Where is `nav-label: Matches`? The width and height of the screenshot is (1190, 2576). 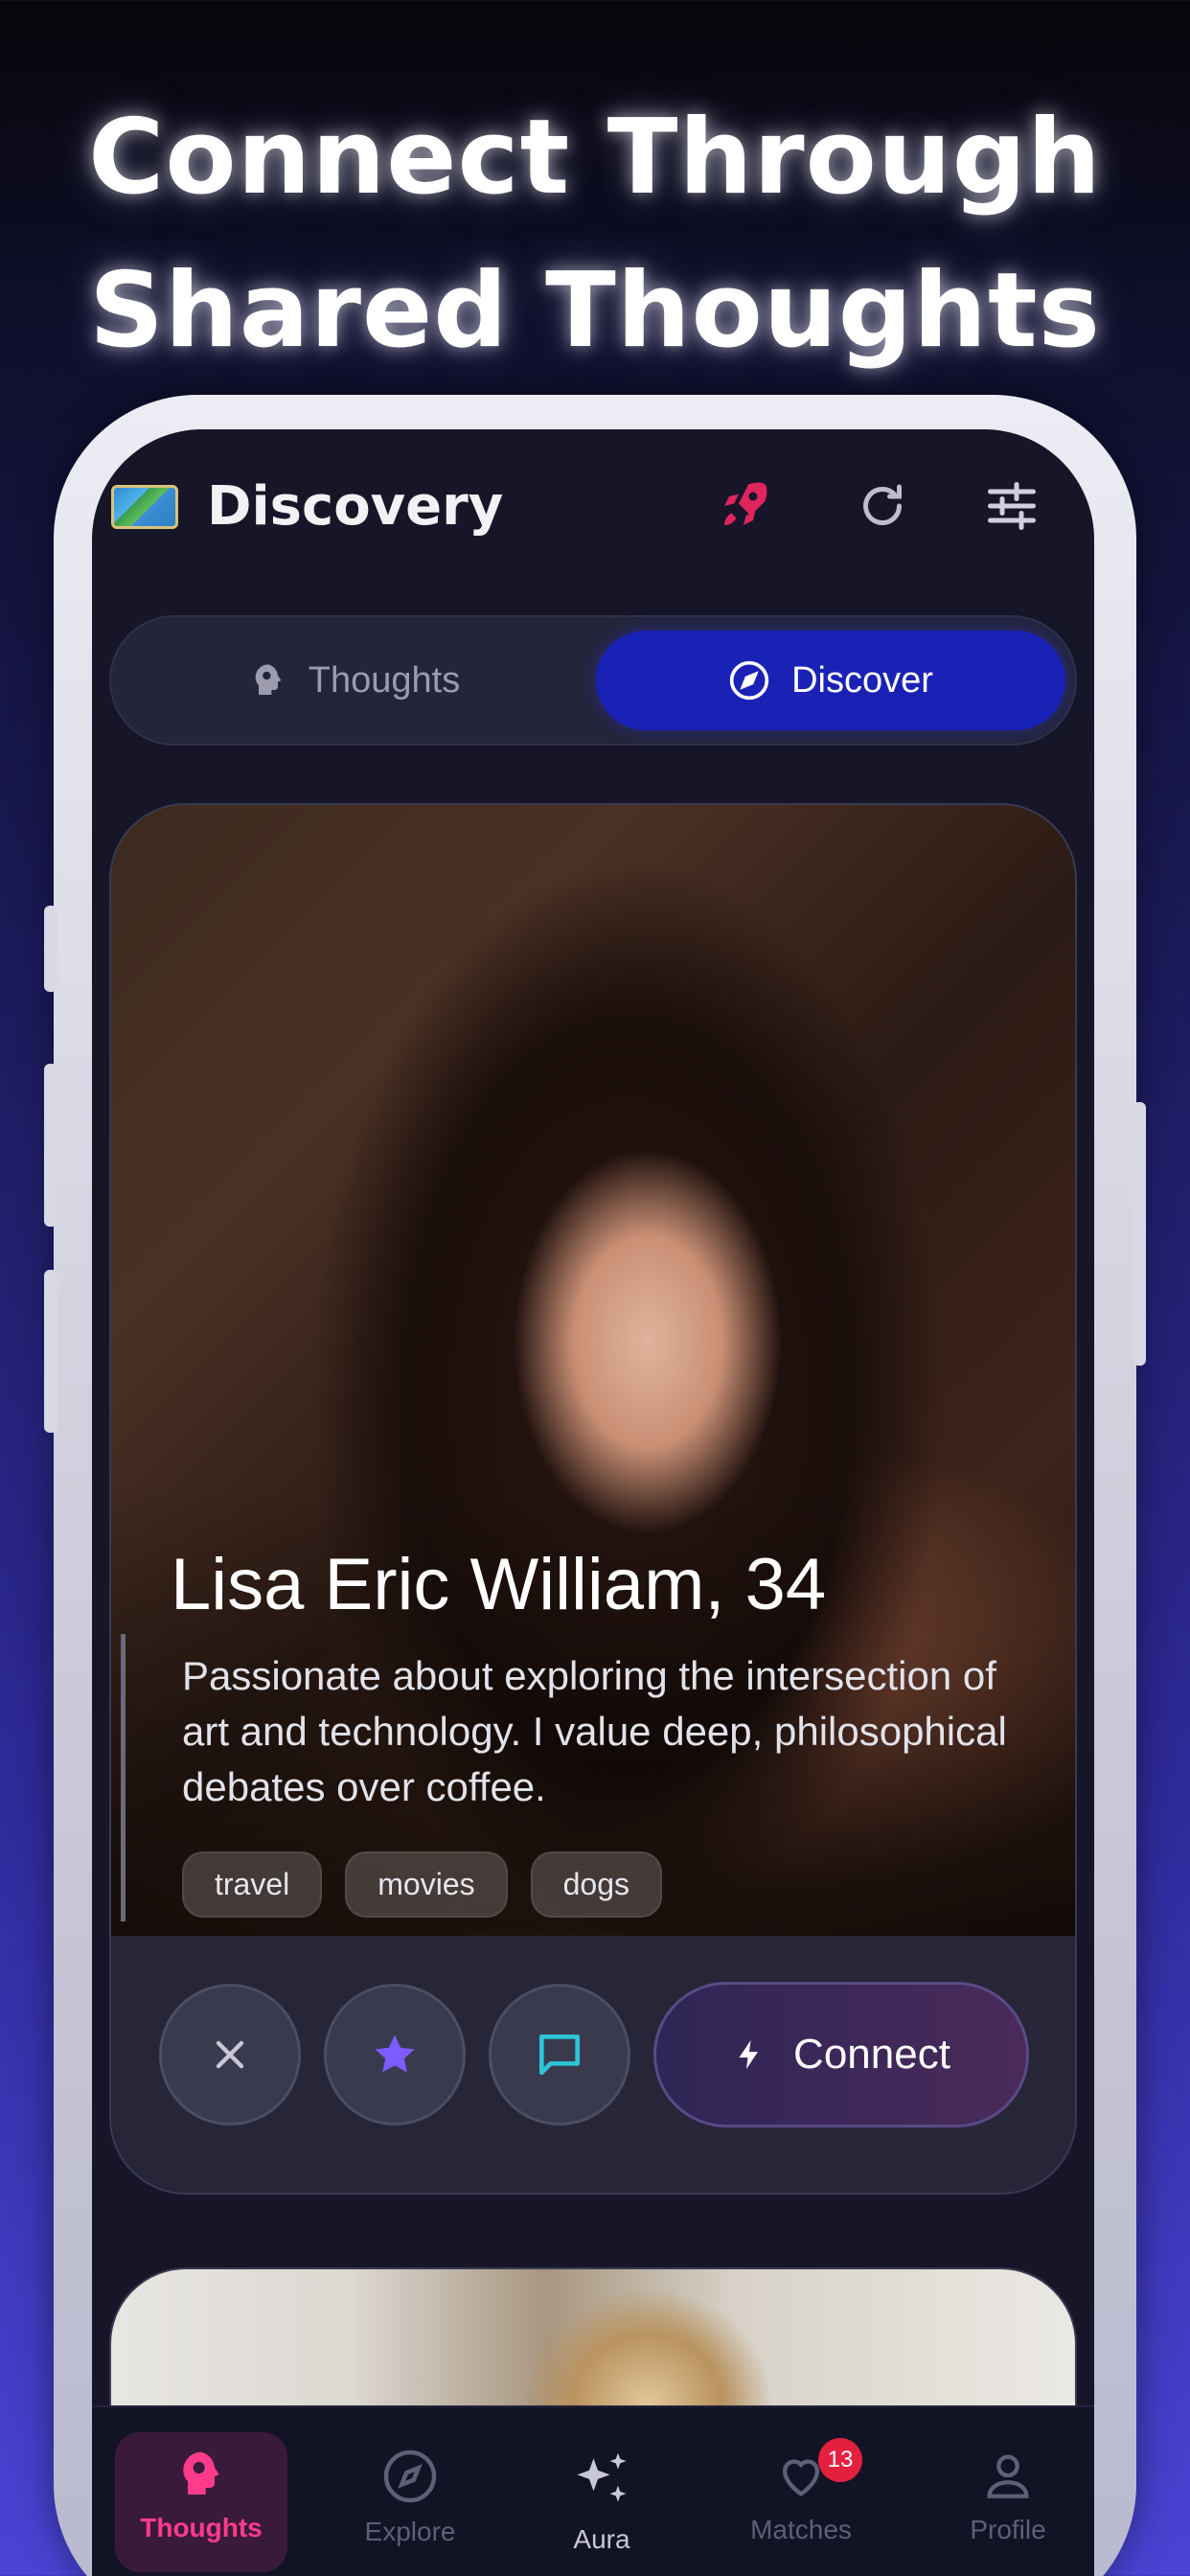
nav-label: Matches is located at coordinates (801, 2529).